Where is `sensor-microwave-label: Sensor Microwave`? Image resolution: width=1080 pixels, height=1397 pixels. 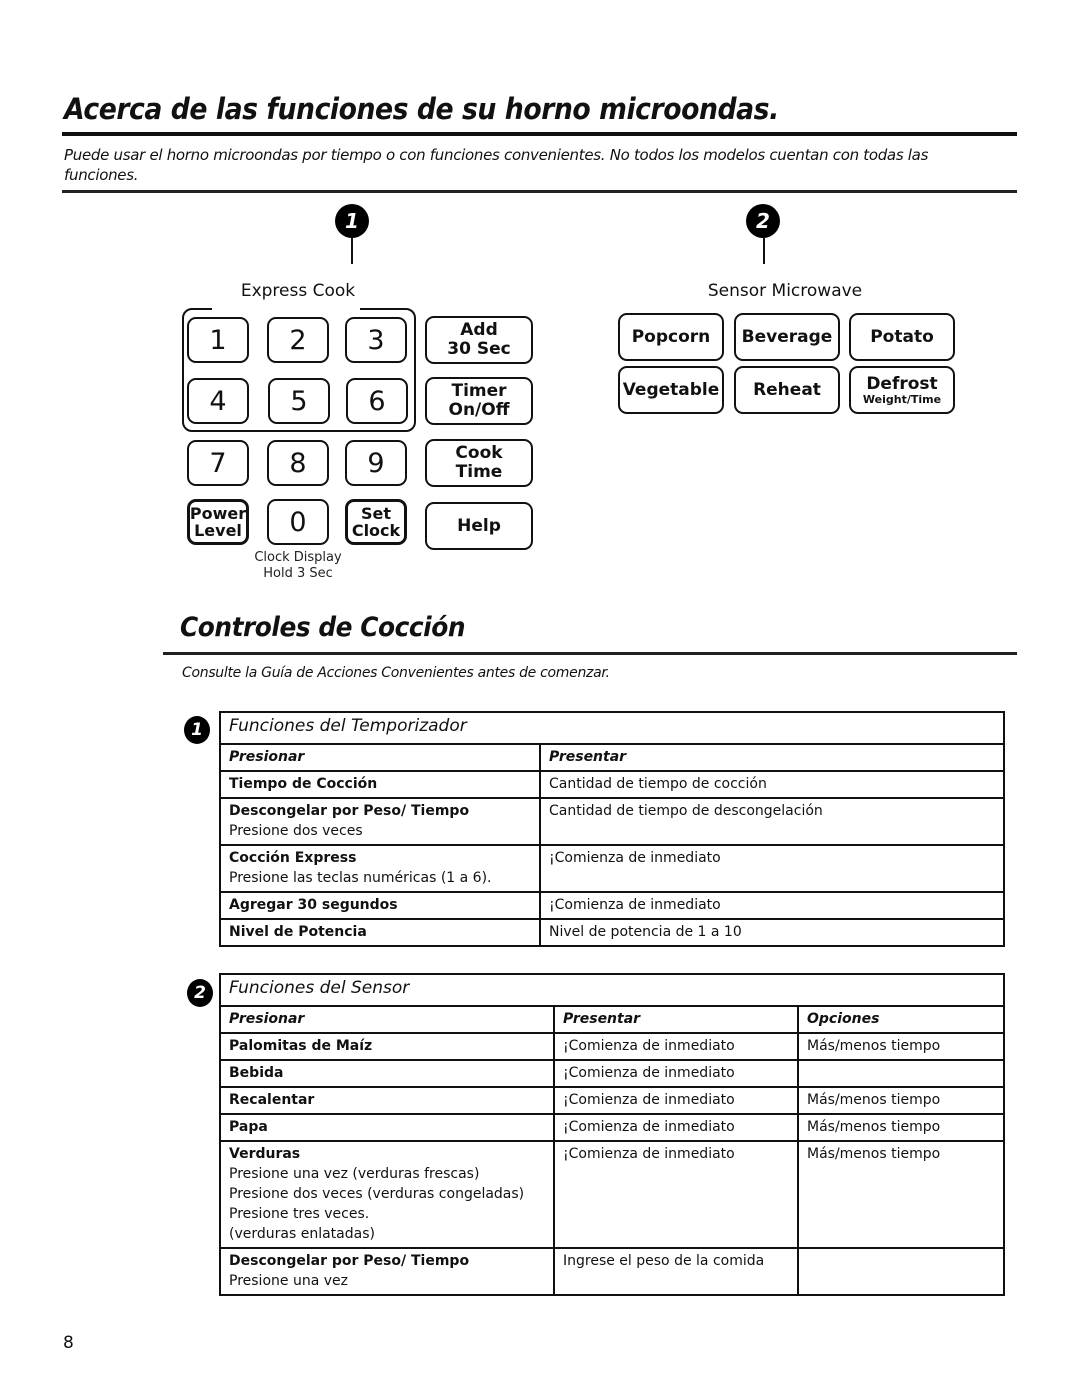 sensor-microwave-label: Sensor Microwave is located at coordinates (785, 291).